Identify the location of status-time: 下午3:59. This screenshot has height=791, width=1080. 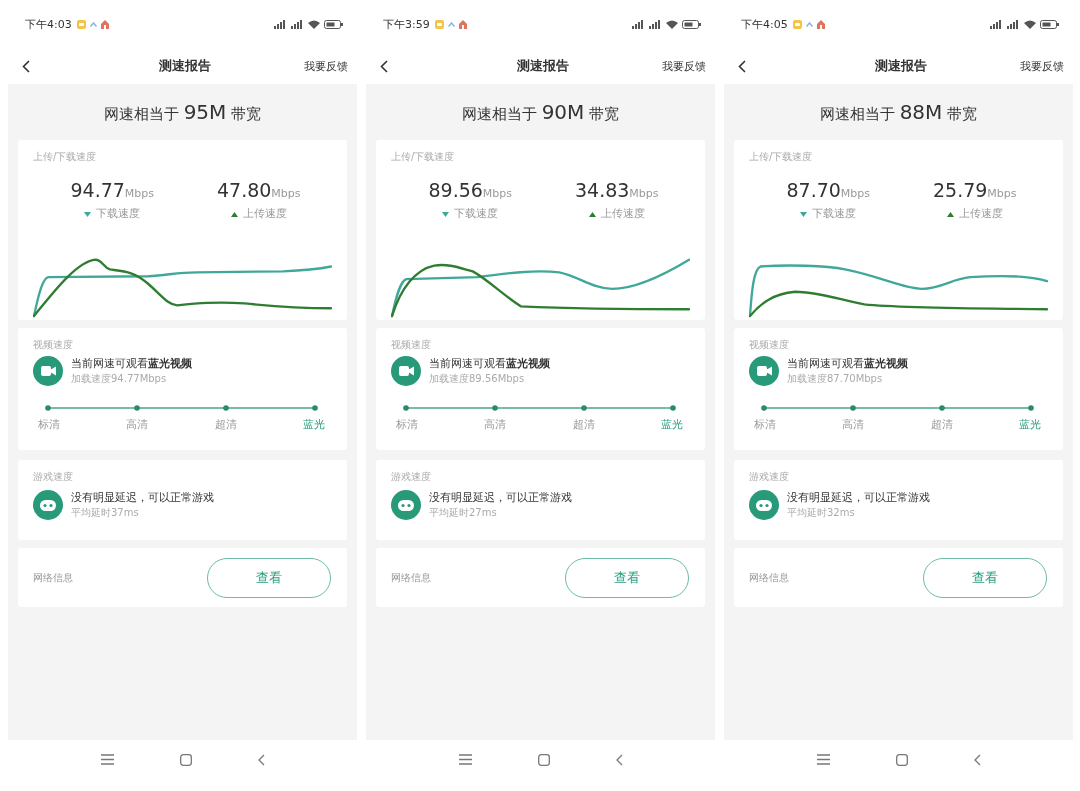
(406, 24).